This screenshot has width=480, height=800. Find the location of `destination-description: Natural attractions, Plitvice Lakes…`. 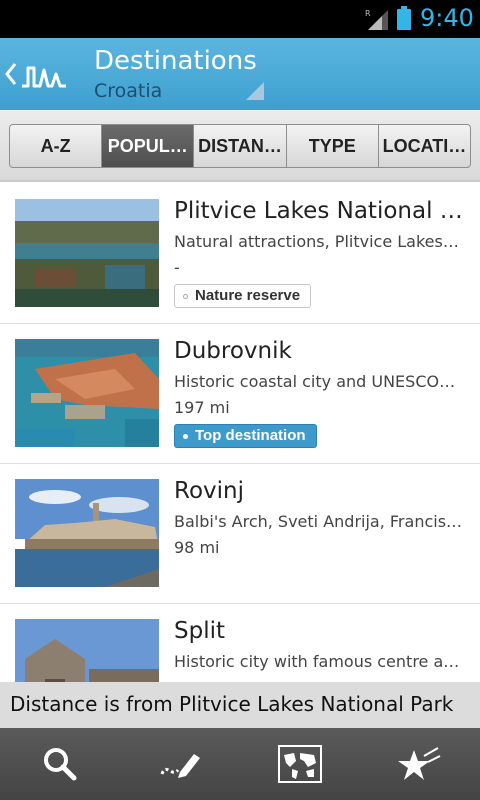

destination-description: Natural attractions, Plitvice Lakes… is located at coordinates (316, 241).